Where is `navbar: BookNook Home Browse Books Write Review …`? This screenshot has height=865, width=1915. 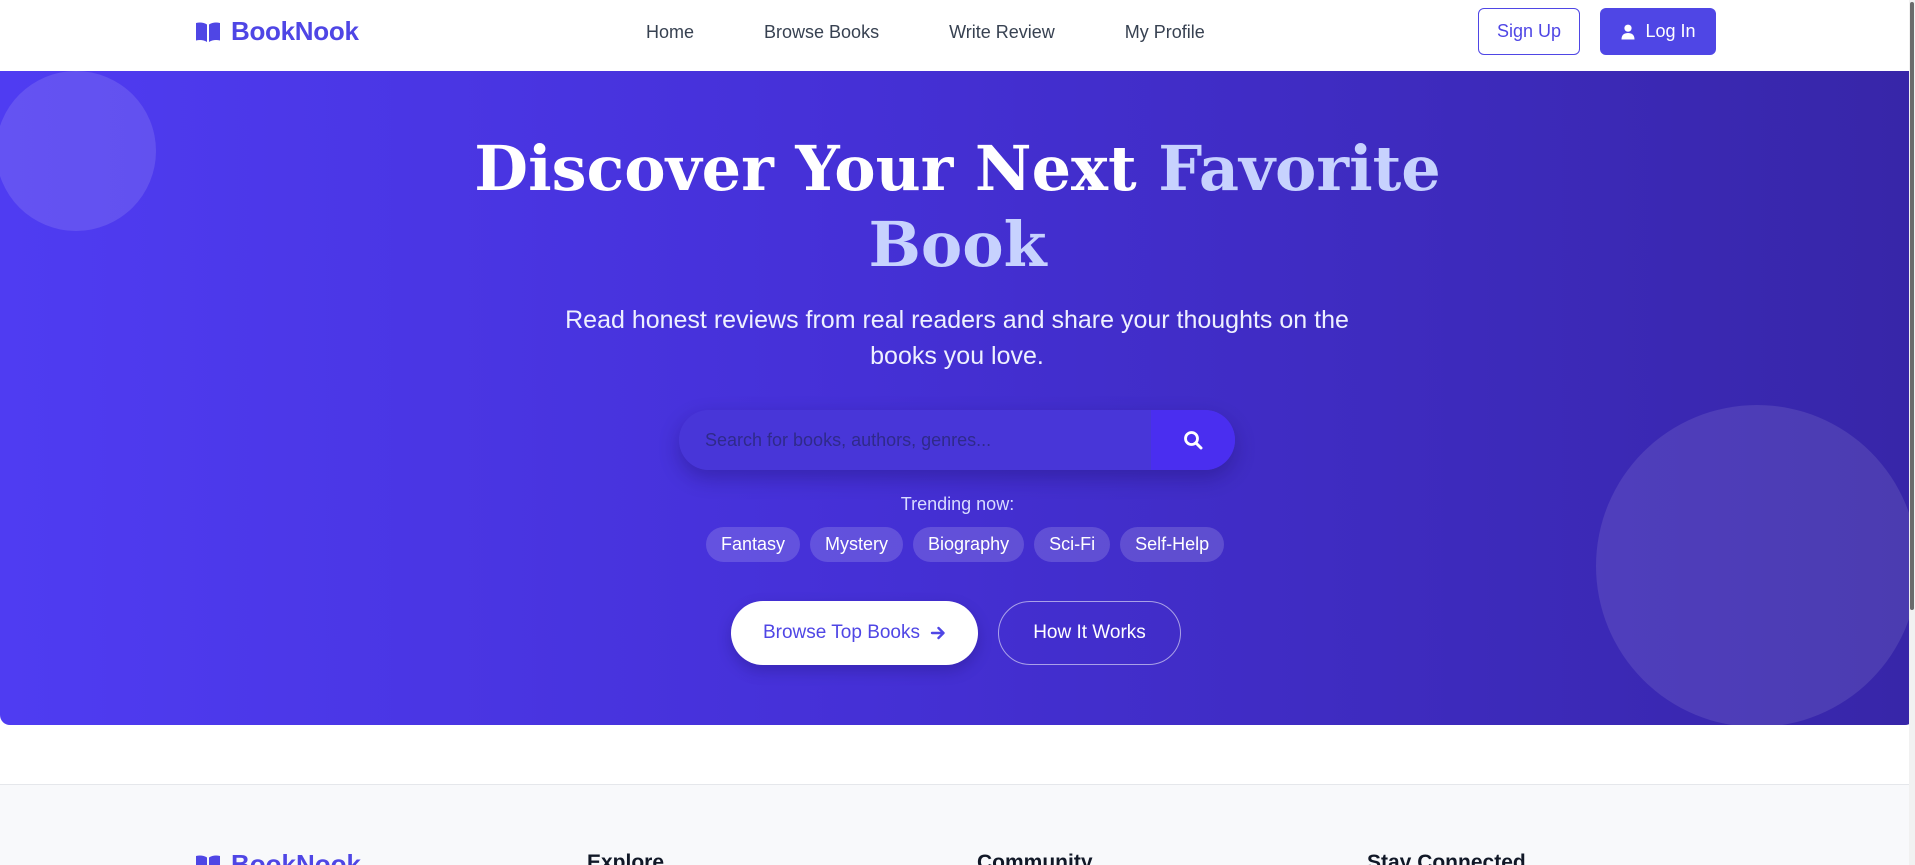
navbar: BookNook Home Browse Books Write Review … is located at coordinates (957, 35).